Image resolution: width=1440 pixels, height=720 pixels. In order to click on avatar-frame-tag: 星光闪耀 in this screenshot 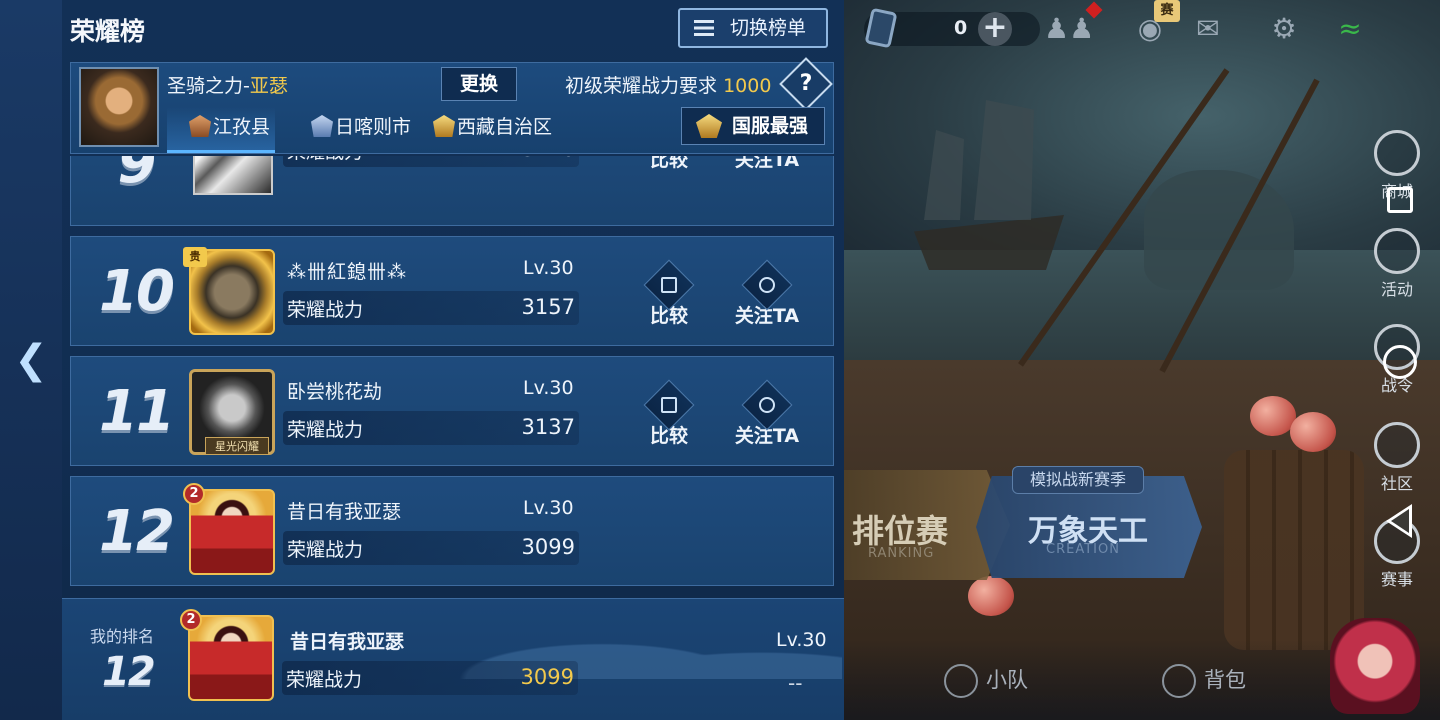, I will do `click(237, 446)`.